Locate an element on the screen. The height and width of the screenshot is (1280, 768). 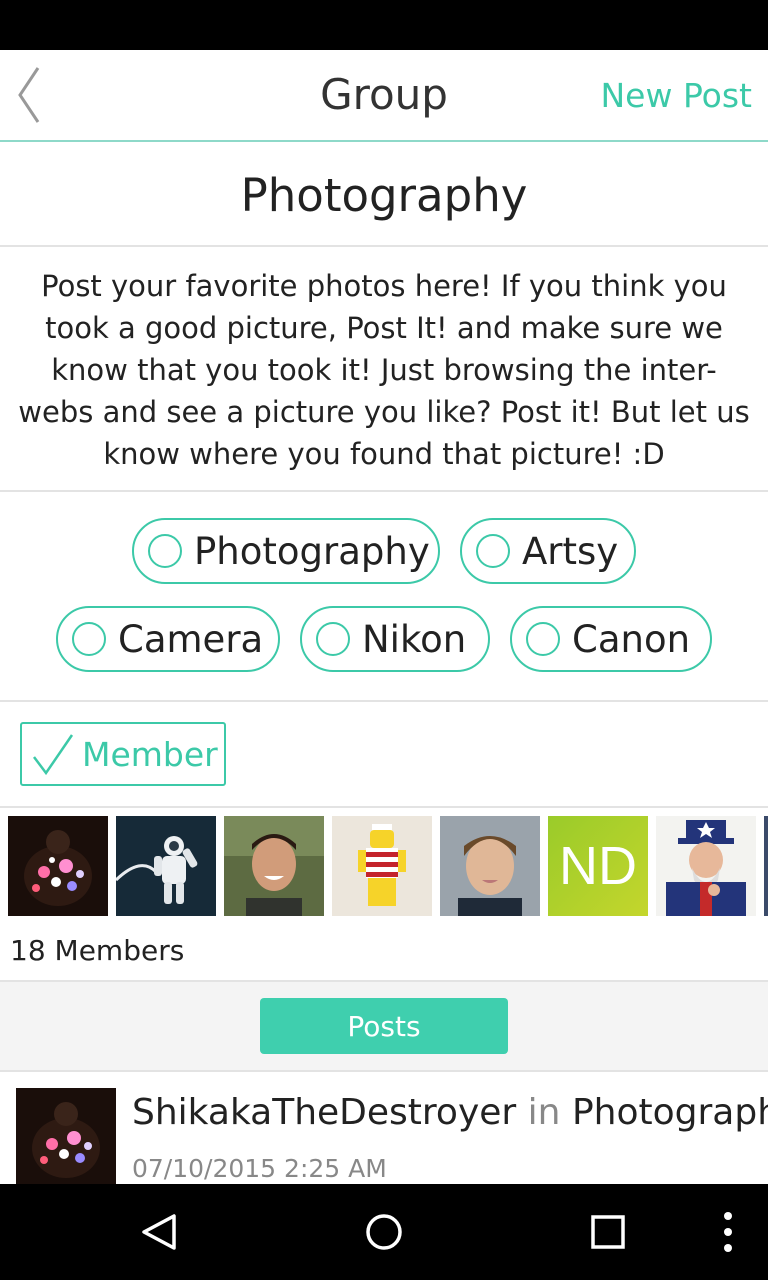
nav-back-button is located at coordinates (160, 1232).